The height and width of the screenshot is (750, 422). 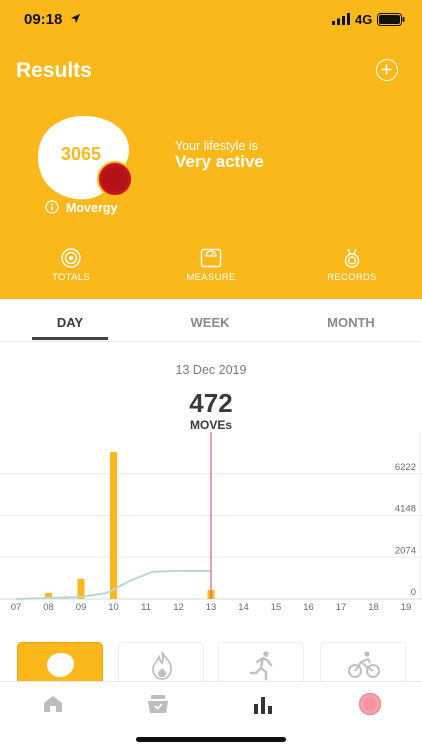 I want to click on home-indicator, so click(x=211, y=739).